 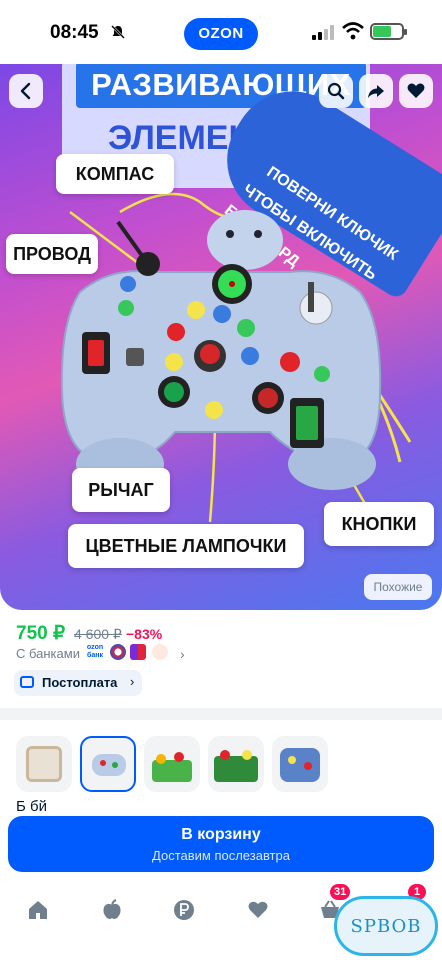 I want to click on postpay-label: Постоплата, so click(x=80, y=682).